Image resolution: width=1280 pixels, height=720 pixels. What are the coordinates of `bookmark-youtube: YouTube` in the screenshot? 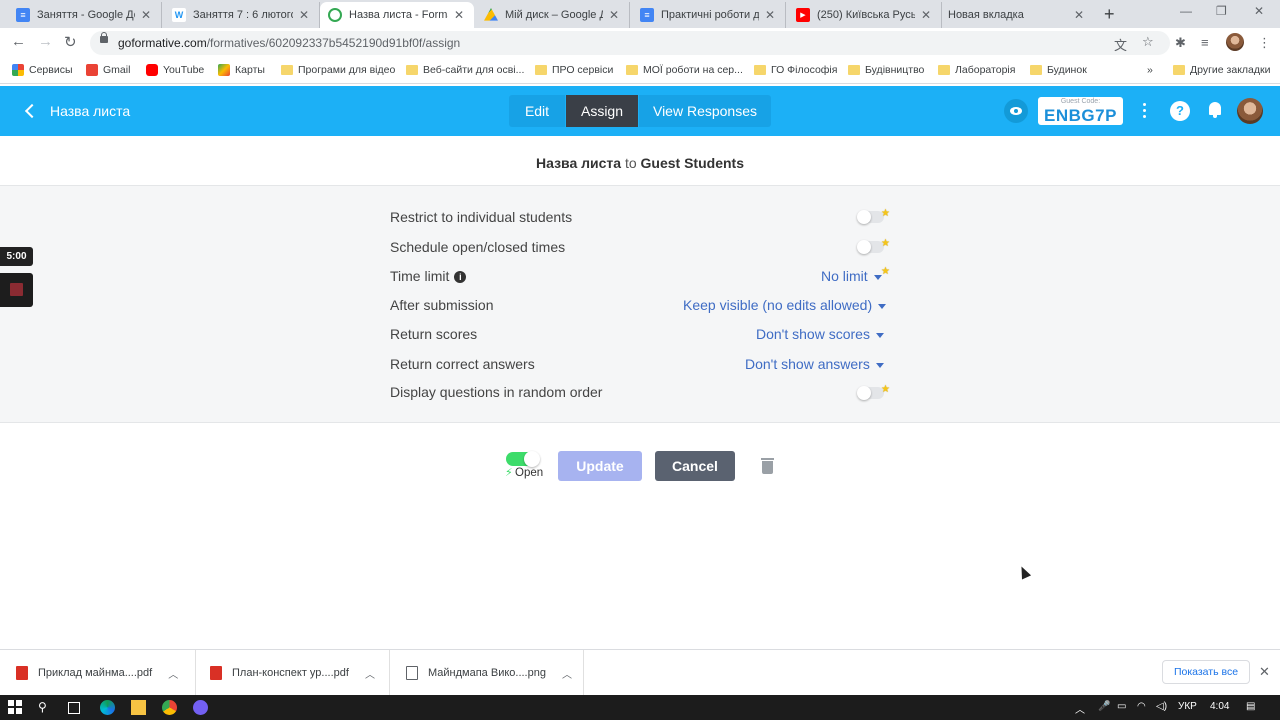 It's located at (175, 70).